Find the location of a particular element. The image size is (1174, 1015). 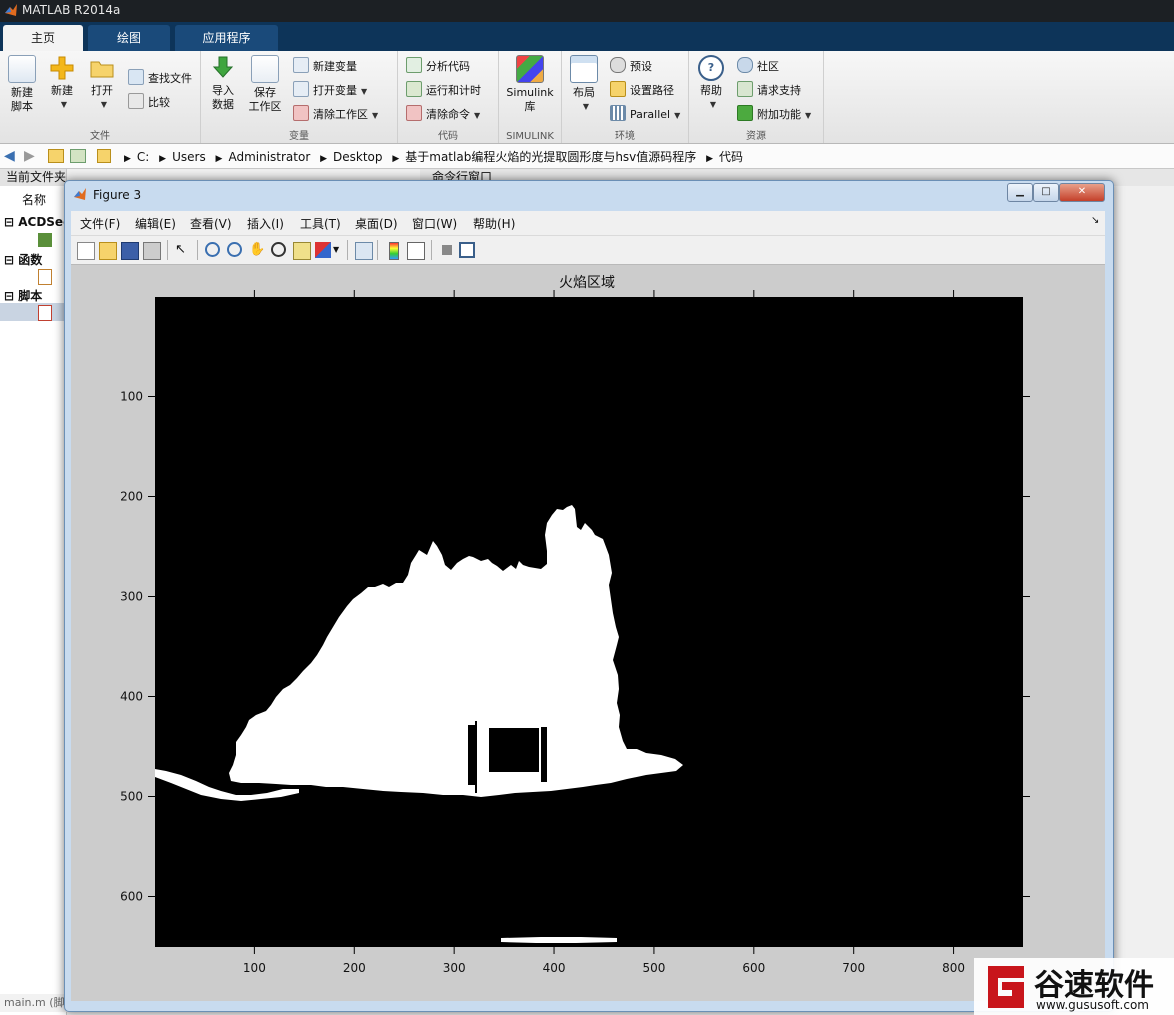

back-icon: ◀ is located at coordinates (9, 156).